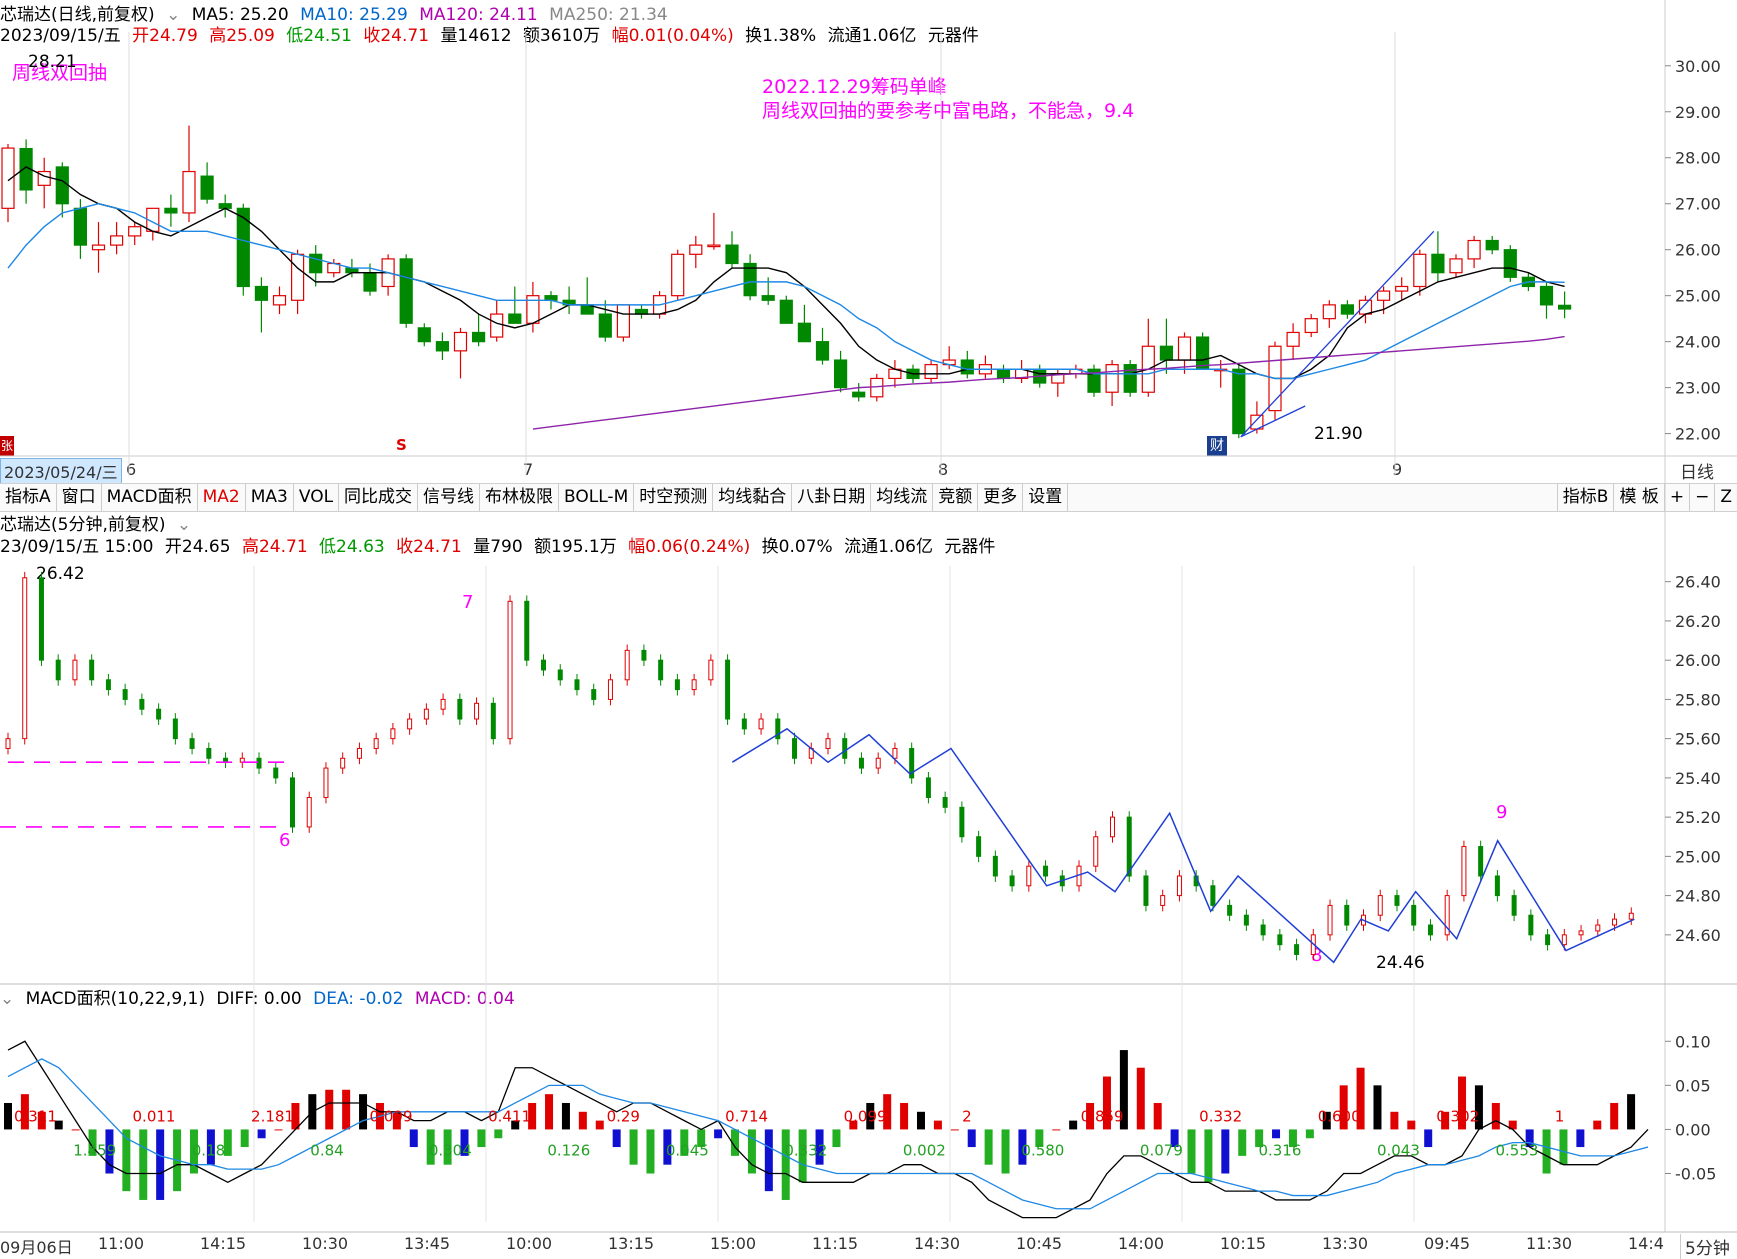  What do you see at coordinates (1398, 1150) in the screenshot?
I see `macd-area-label: 0.043` at bounding box center [1398, 1150].